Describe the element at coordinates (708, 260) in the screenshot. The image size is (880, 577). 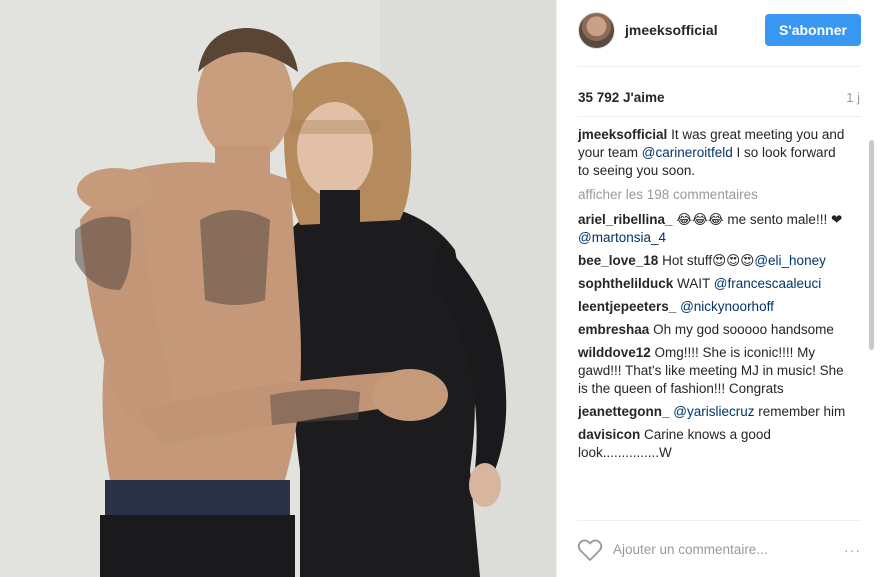
I see `comment-text: Hot stuff😍😍😍` at that location.